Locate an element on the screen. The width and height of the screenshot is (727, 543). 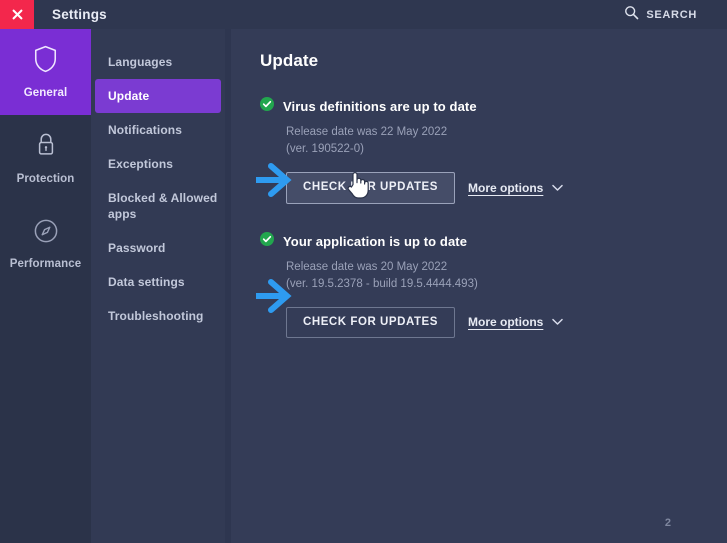
subnav-item-data-settings: Data settings is located at coordinates (158, 282).